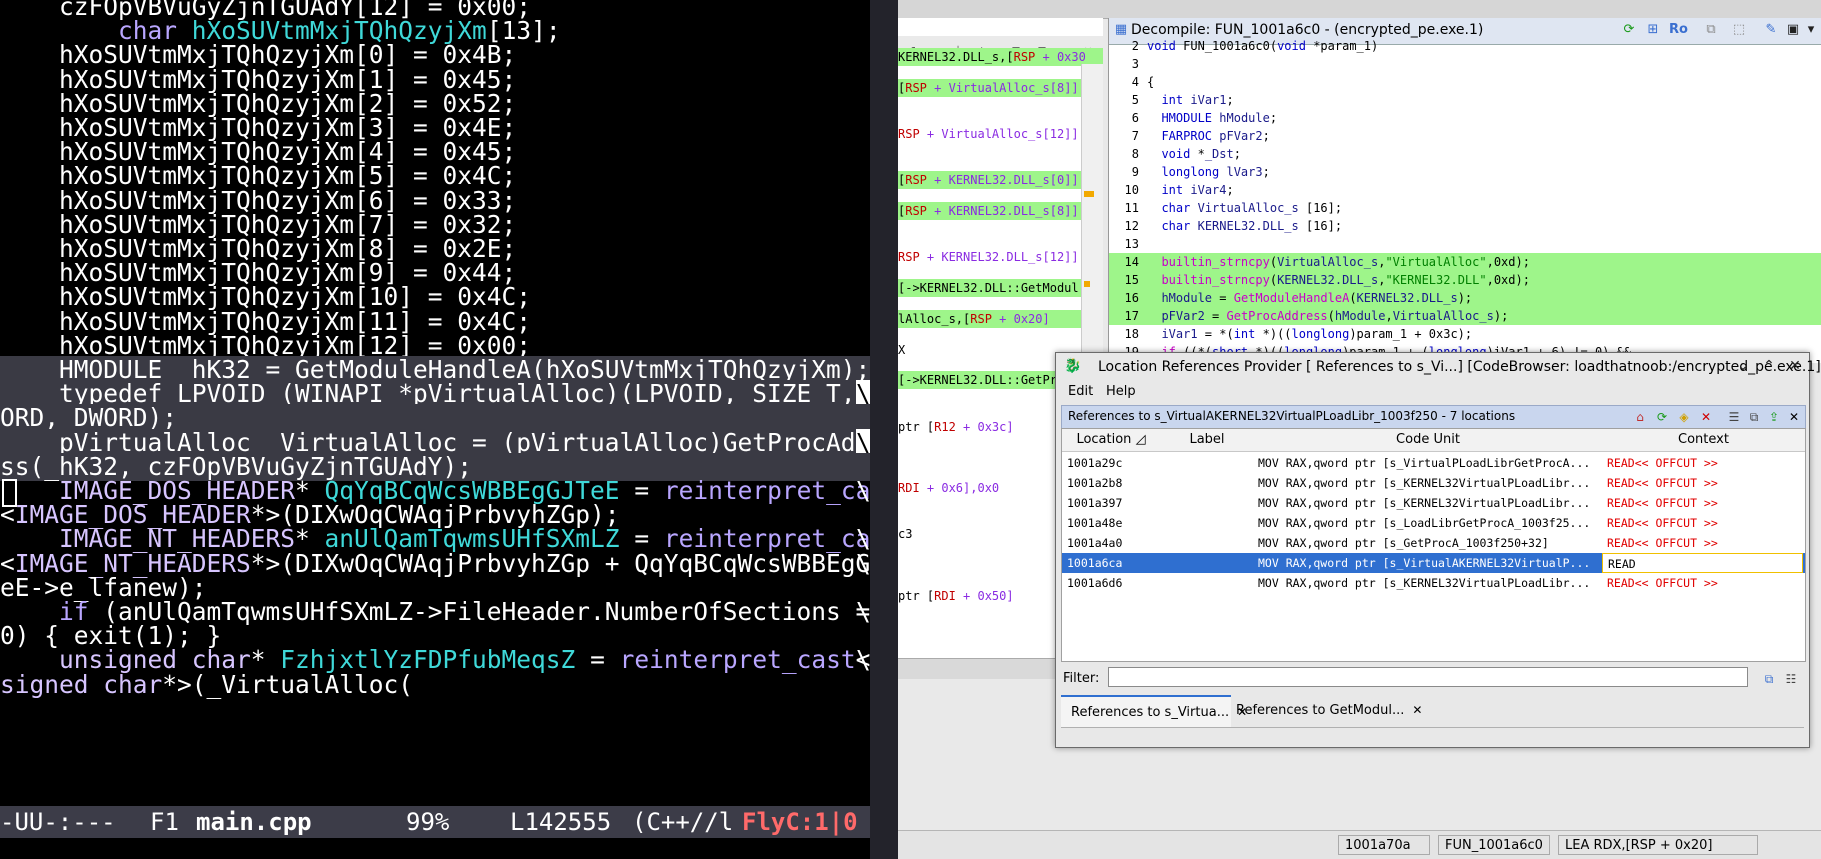 The height and width of the screenshot is (859, 1821). Describe the element at coordinates (1324, 710) in the screenshot. I see `tab-references-getmodule: References to GetModul... ✕` at that location.